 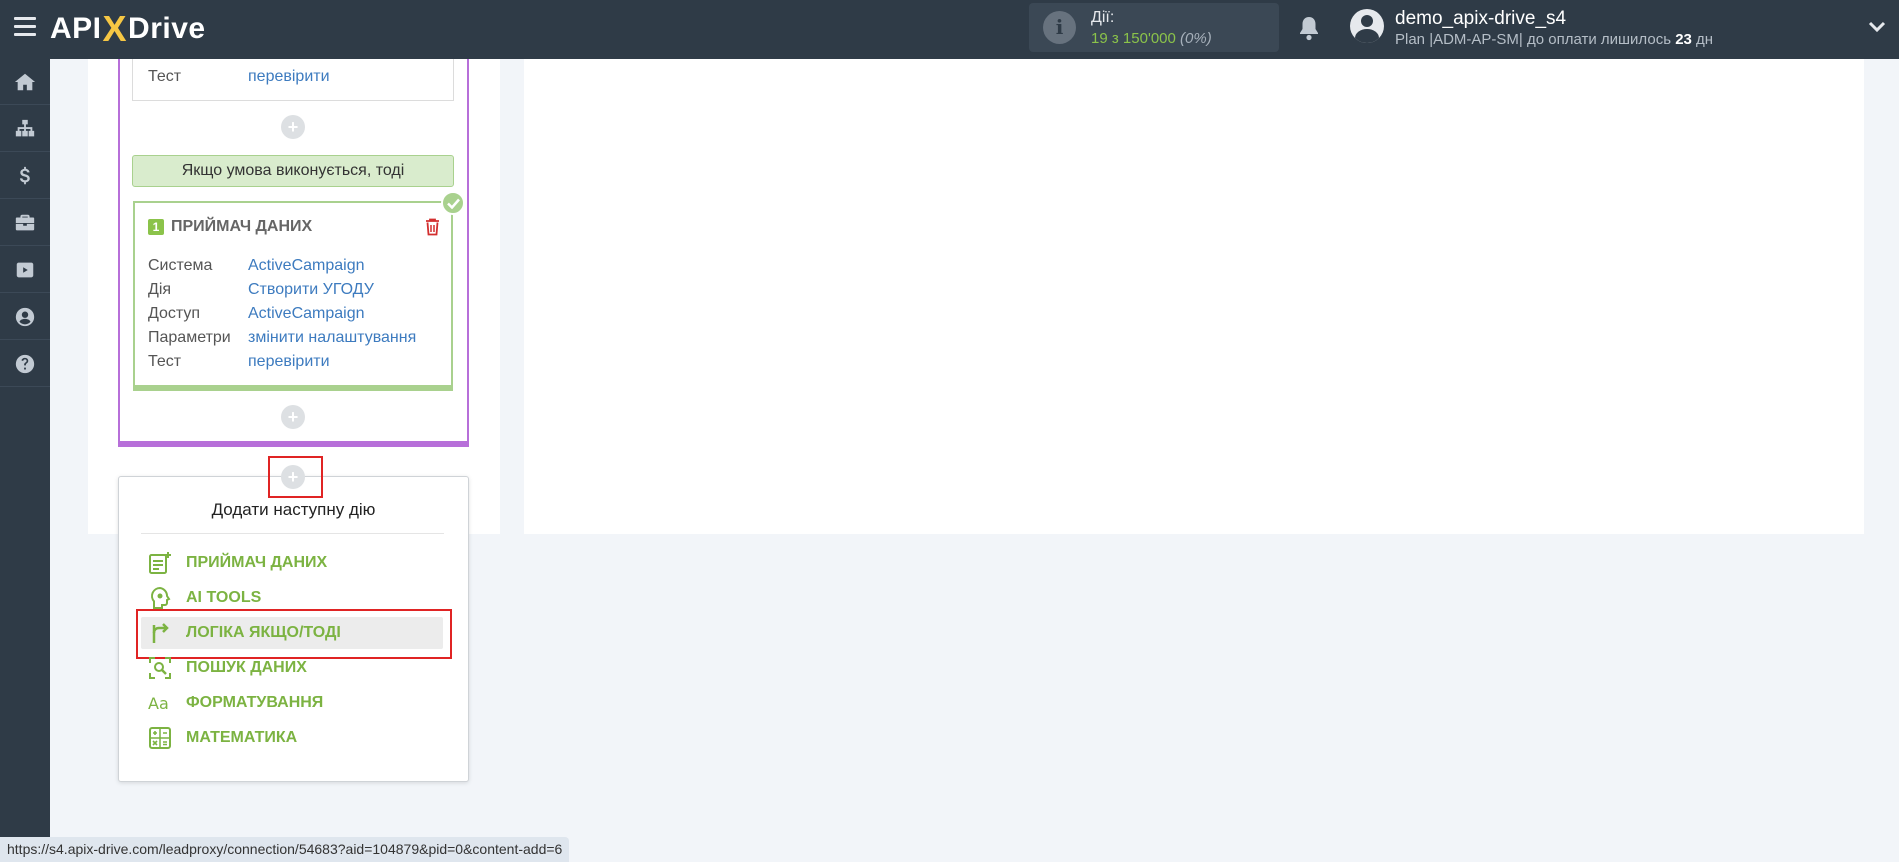 I want to click on actions-title: Дії:, so click(x=1103, y=17).